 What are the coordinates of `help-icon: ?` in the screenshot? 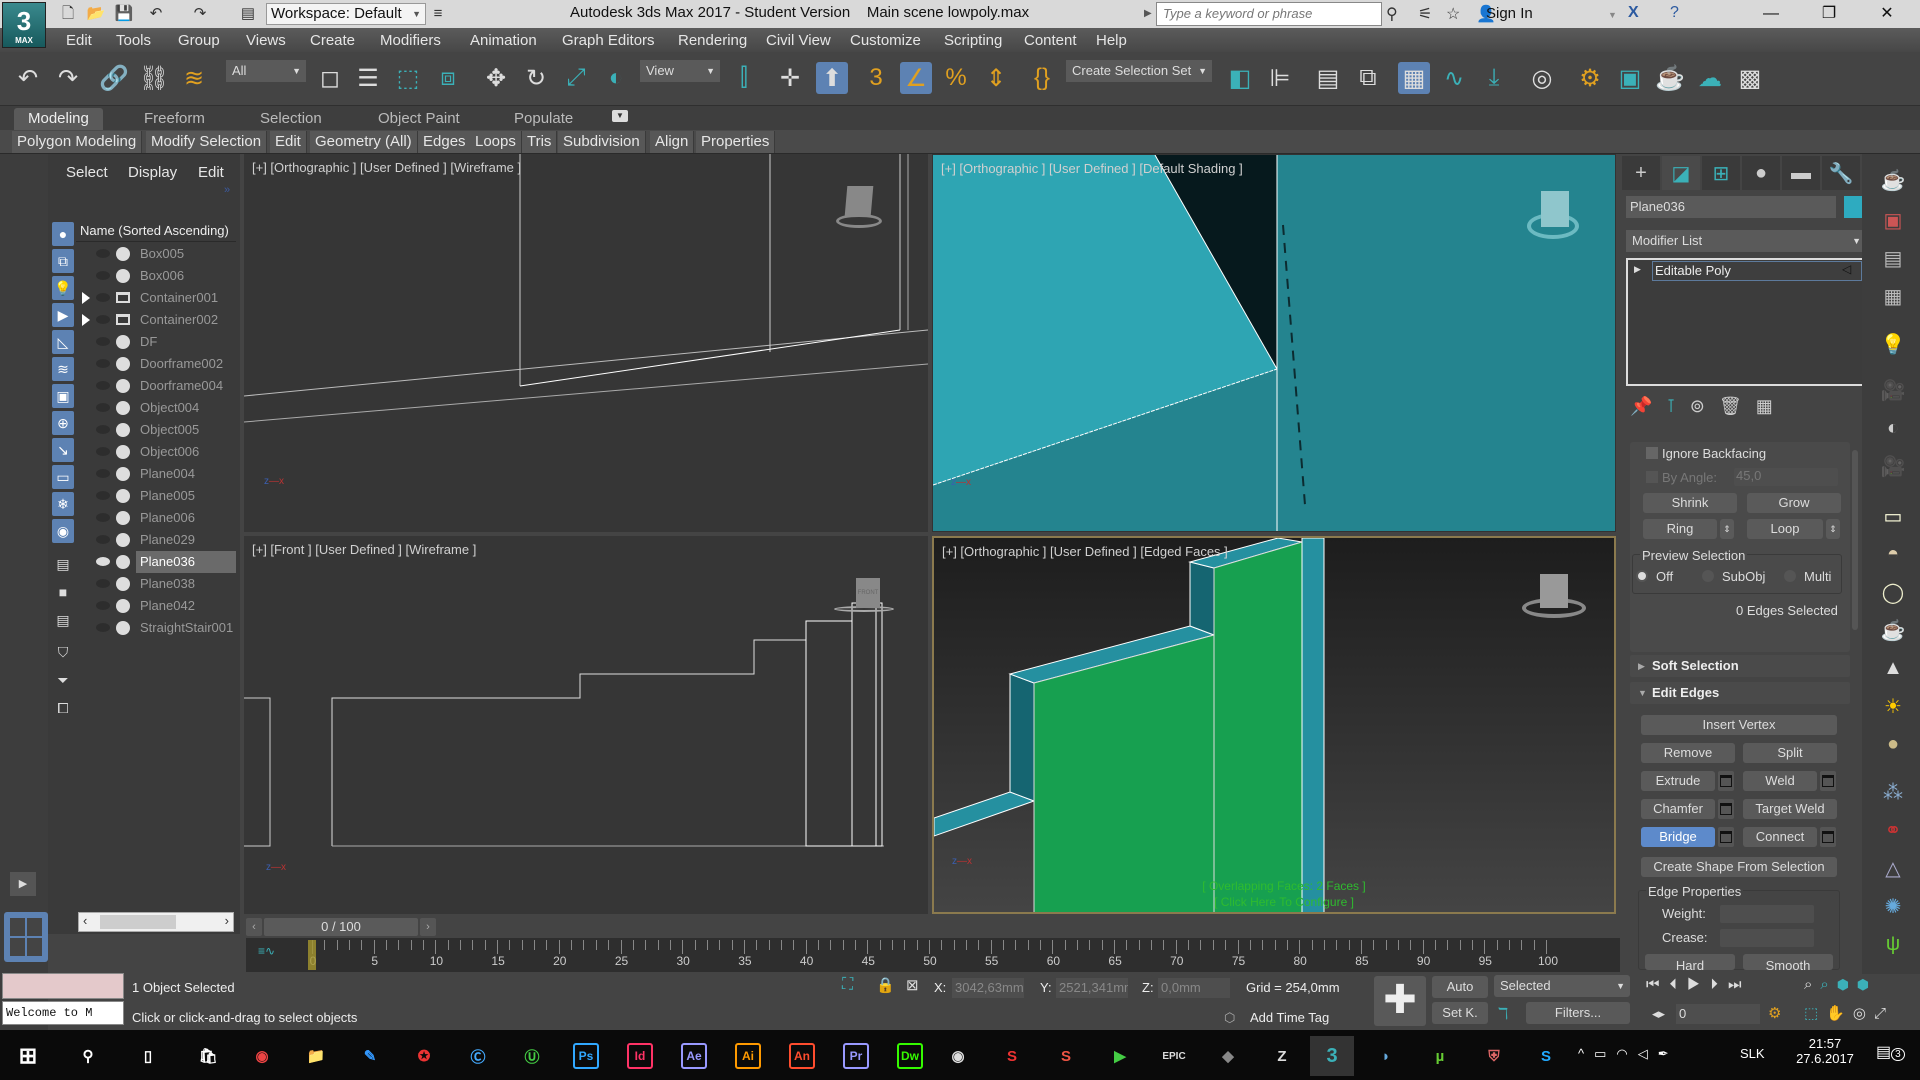 It's located at (1674, 13).